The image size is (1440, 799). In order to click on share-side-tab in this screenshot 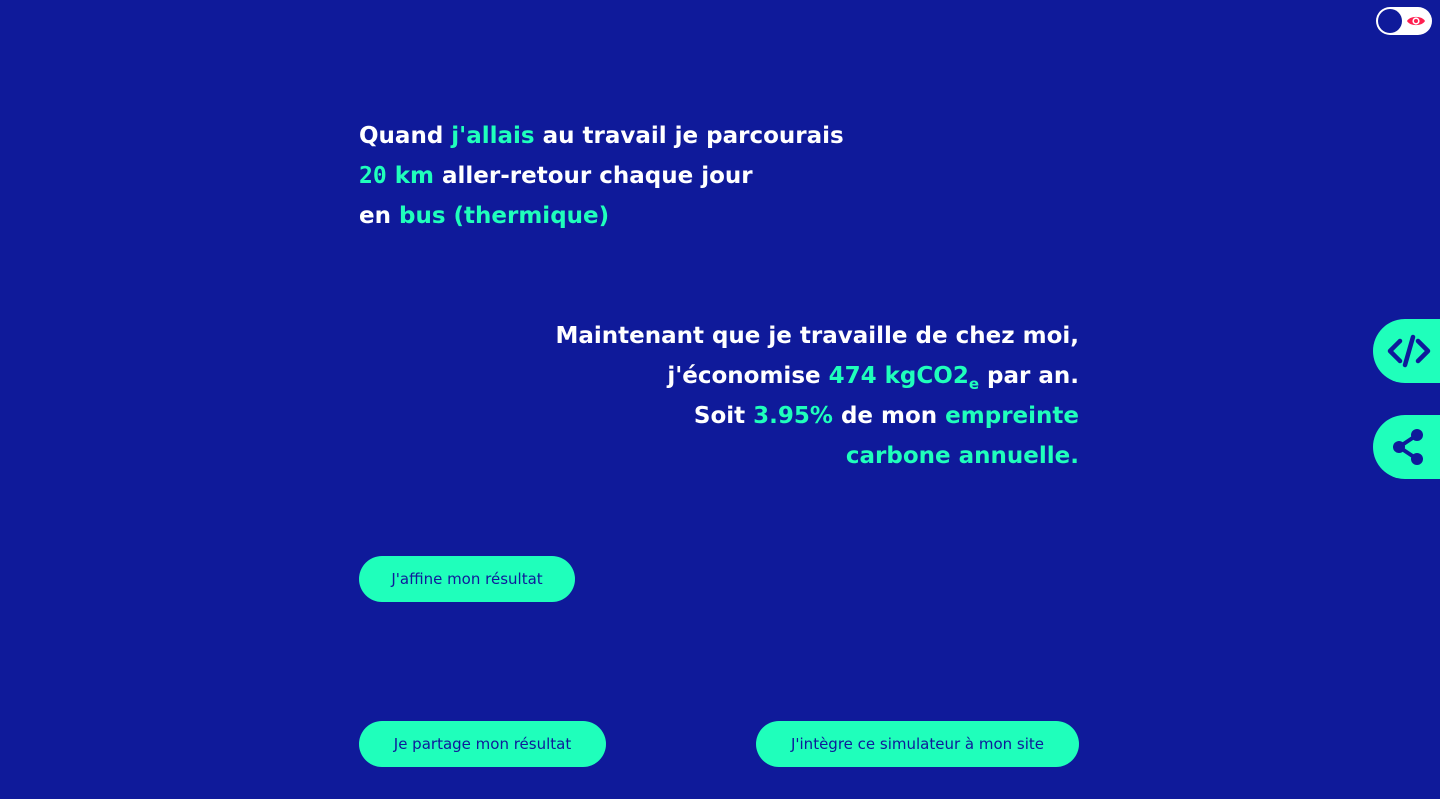, I will do `click(1406, 447)`.